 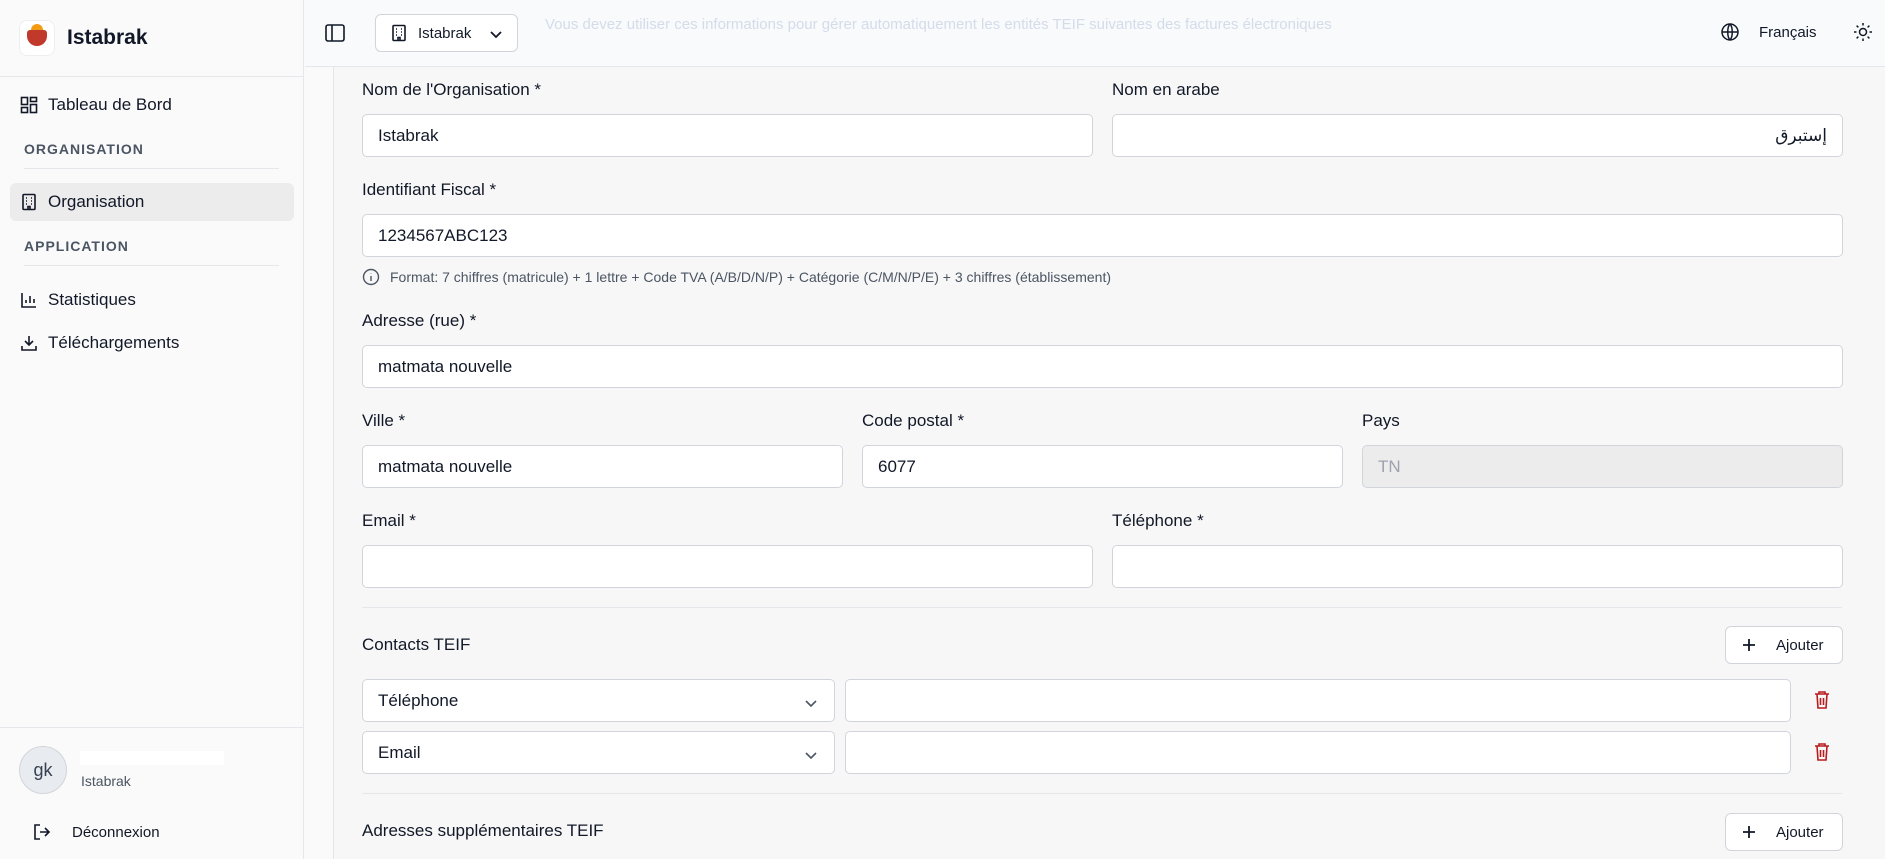 I want to click on add-address-label: Ajouter, so click(x=1800, y=832).